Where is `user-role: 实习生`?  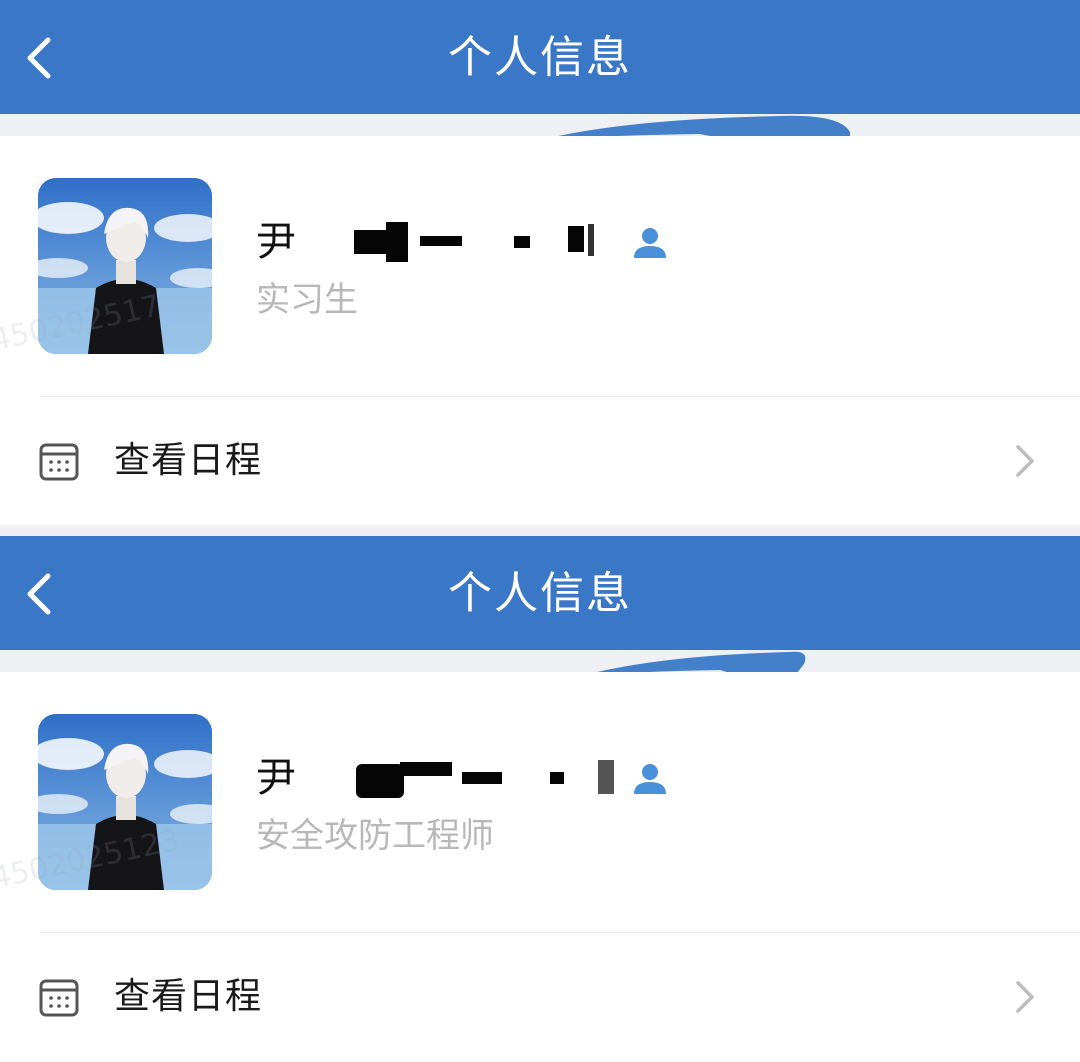
user-role: 实习生 is located at coordinates (307, 300).